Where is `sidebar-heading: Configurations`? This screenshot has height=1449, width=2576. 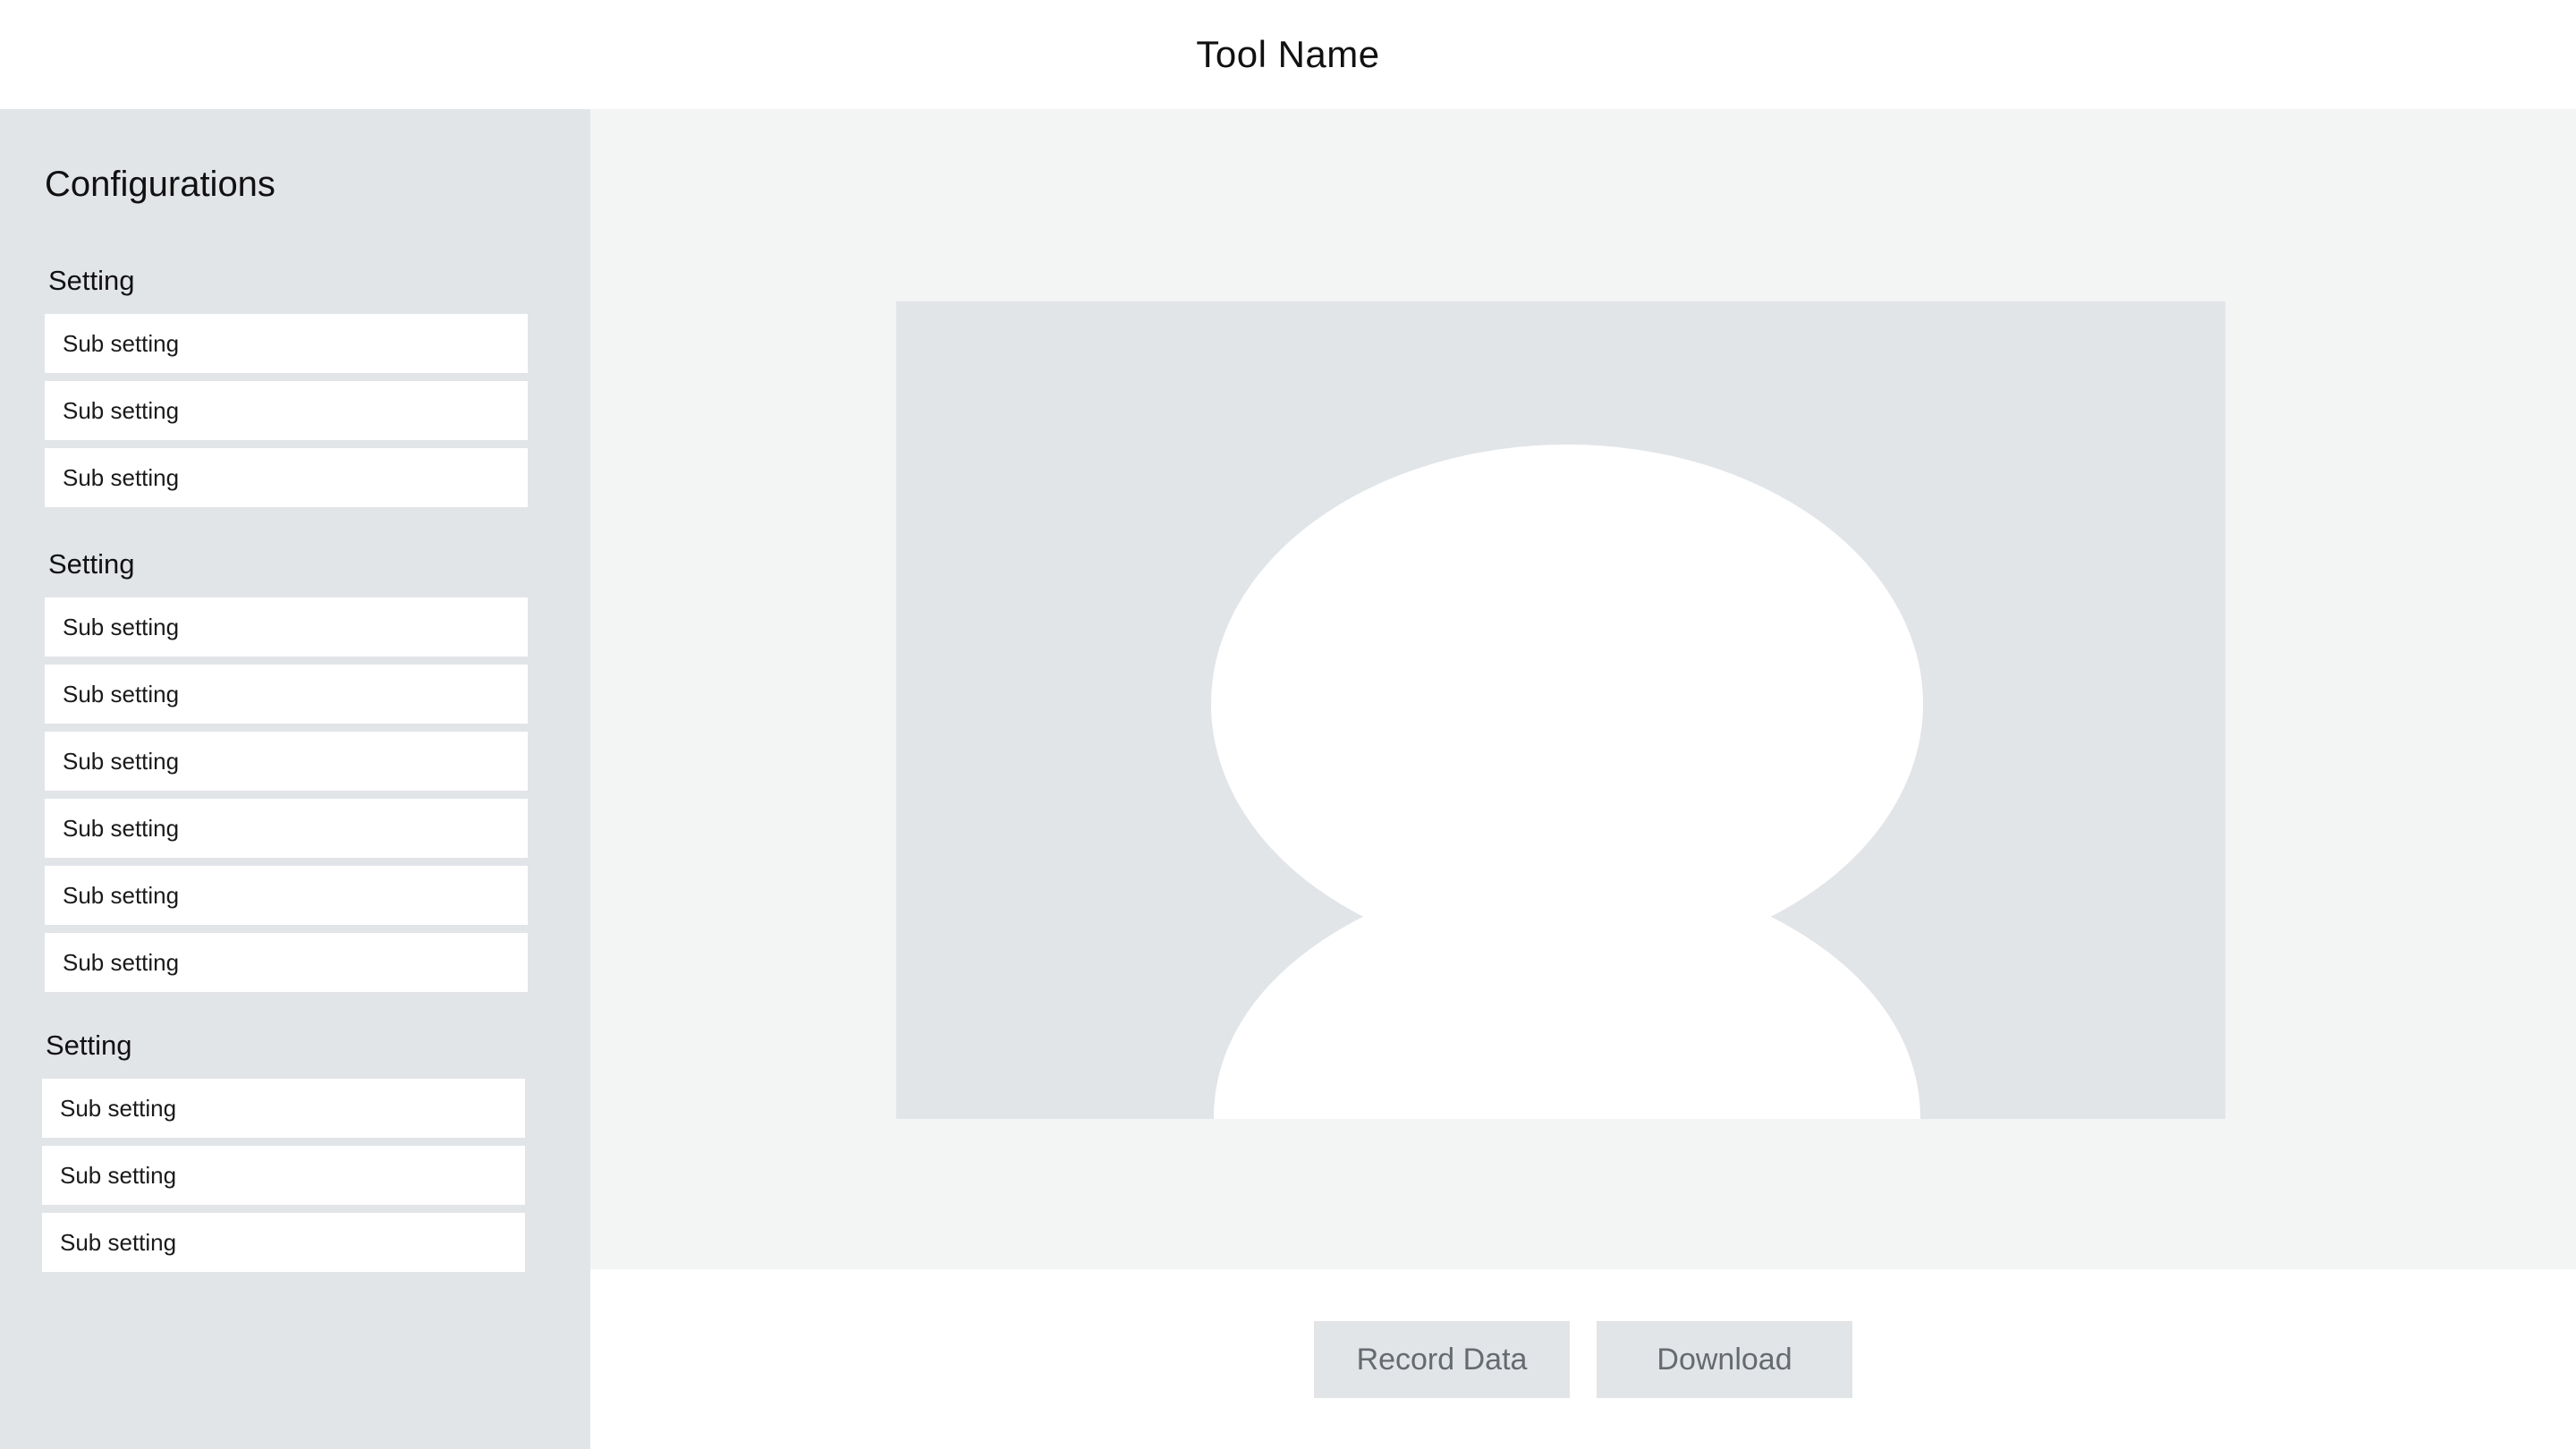
sidebar-heading: Configurations is located at coordinates (160, 184).